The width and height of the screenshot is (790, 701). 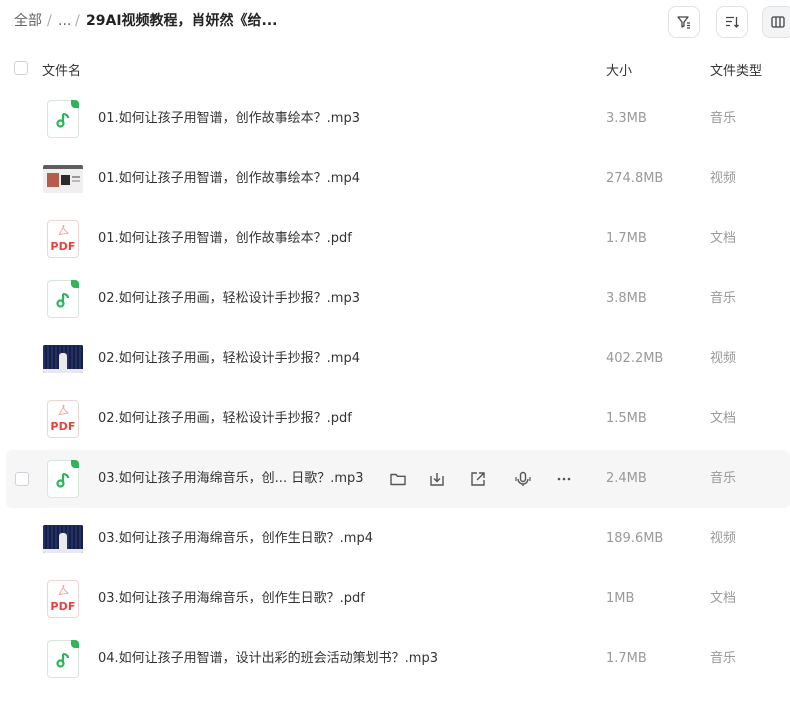 I want to click on file-size: 189.6MB, so click(x=635, y=538).